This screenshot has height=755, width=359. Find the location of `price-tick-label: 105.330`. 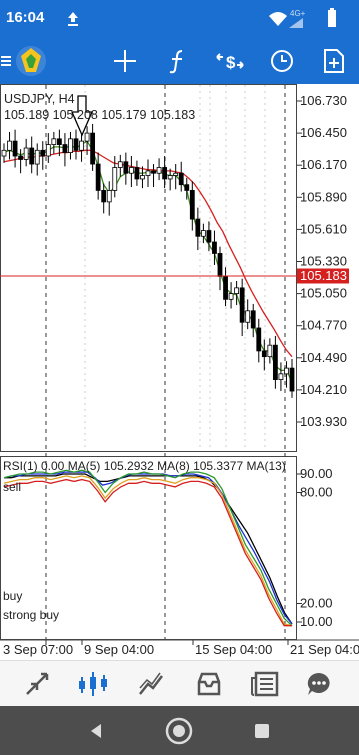

price-tick-label: 105.330 is located at coordinates (323, 261).